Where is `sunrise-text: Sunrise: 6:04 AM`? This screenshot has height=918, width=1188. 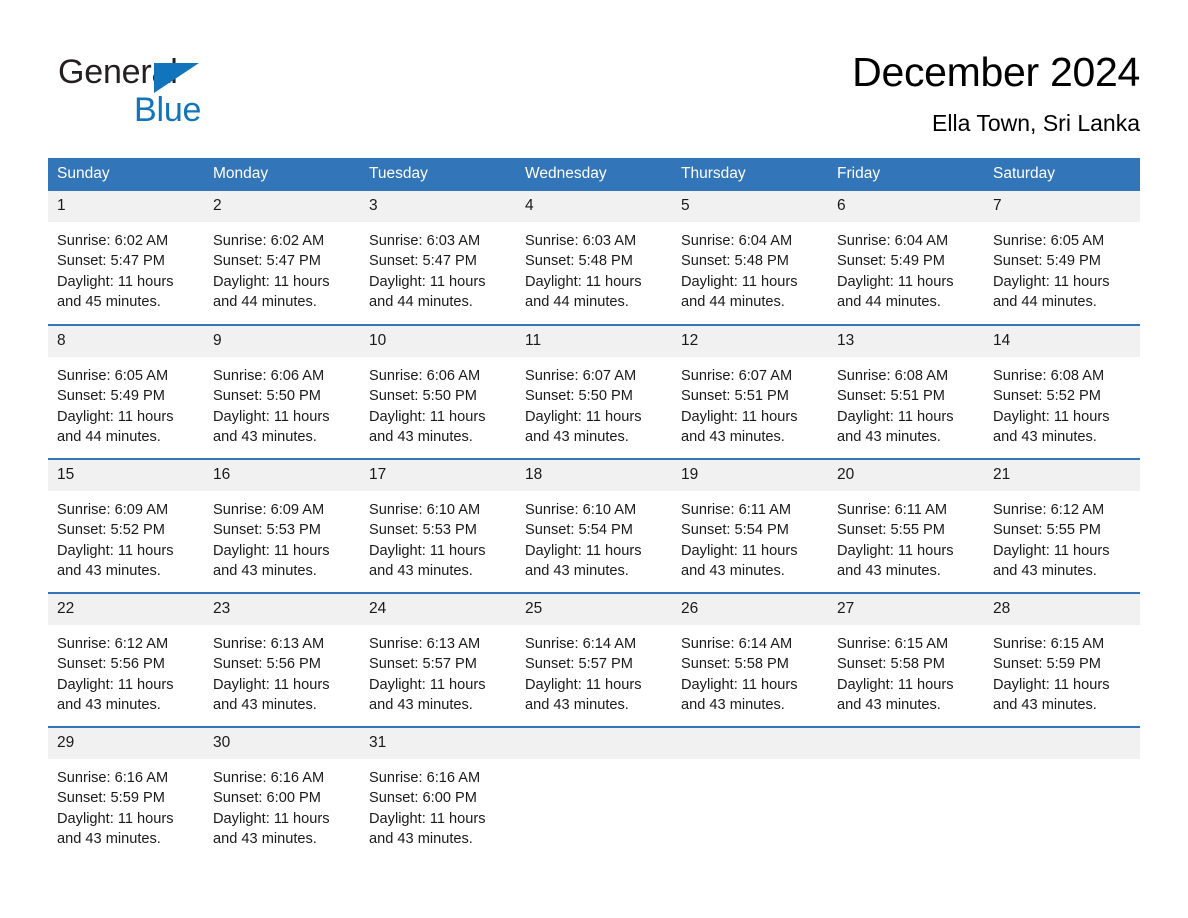 sunrise-text: Sunrise: 6:04 AM is located at coordinates (893, 241).